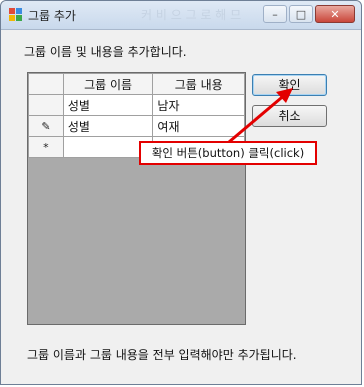 This screenshot has height=387, width=364. What do you see at coordinates (228, 153) in the screenshot?
I see `annotation-callout: 확인 버튼(button) 클릭(click)` at bounding box center [228, 153].